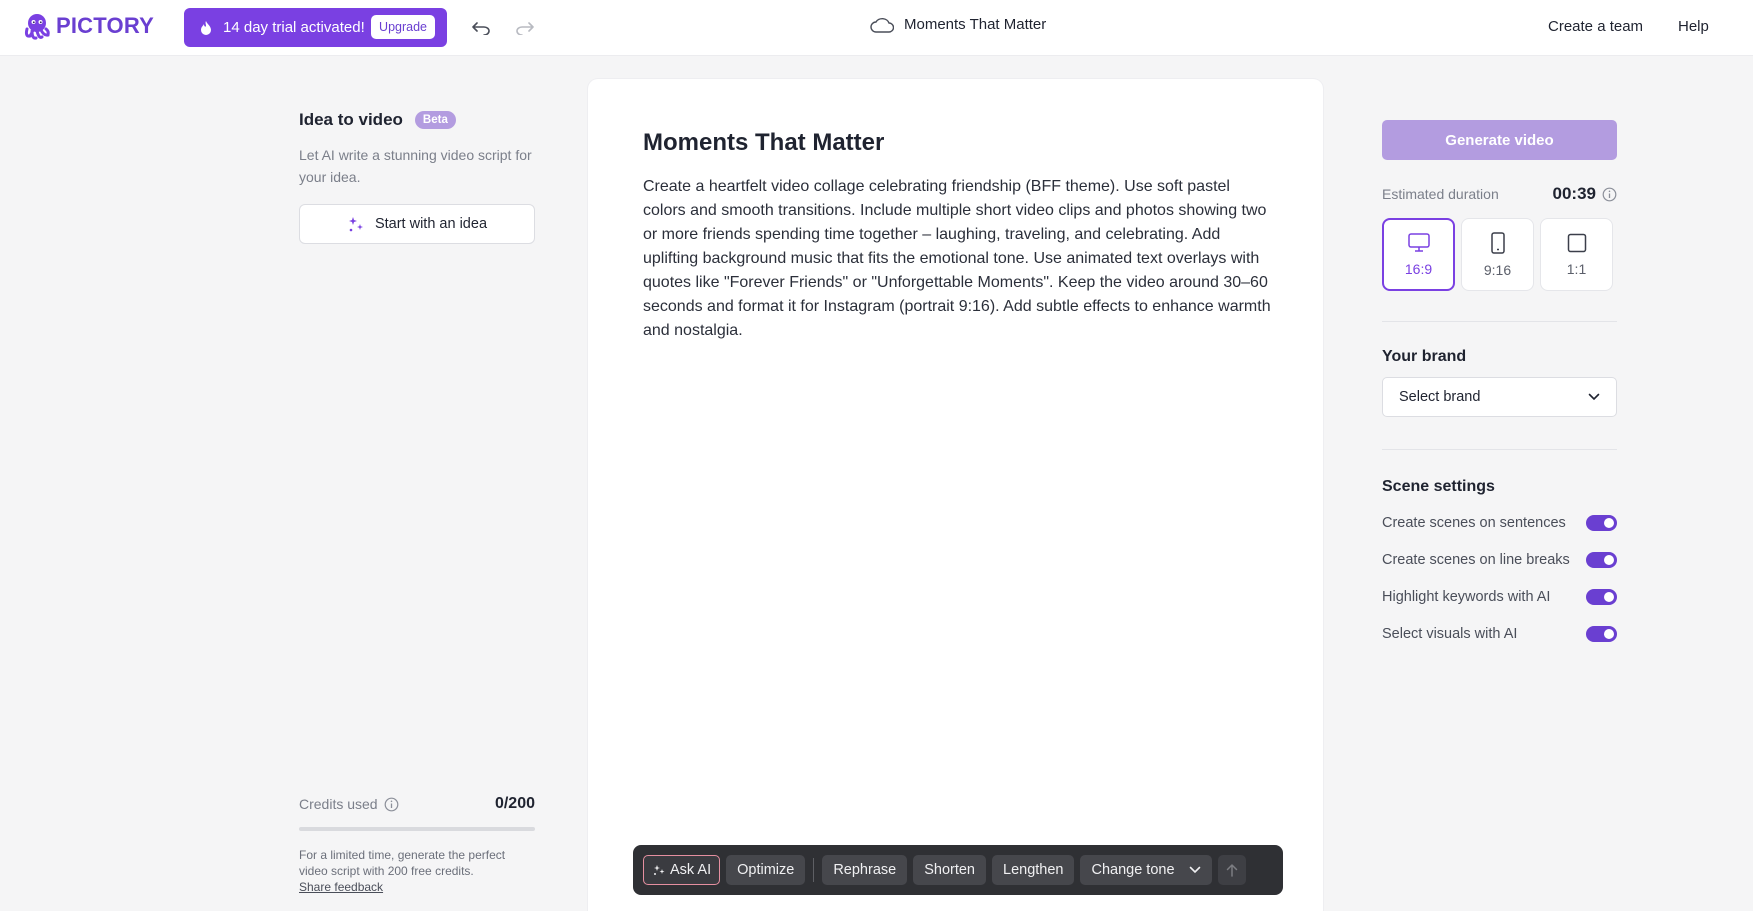  Describe the element at coordinates (481, 28) in the screenshot. I see `undo-icon` at that location.